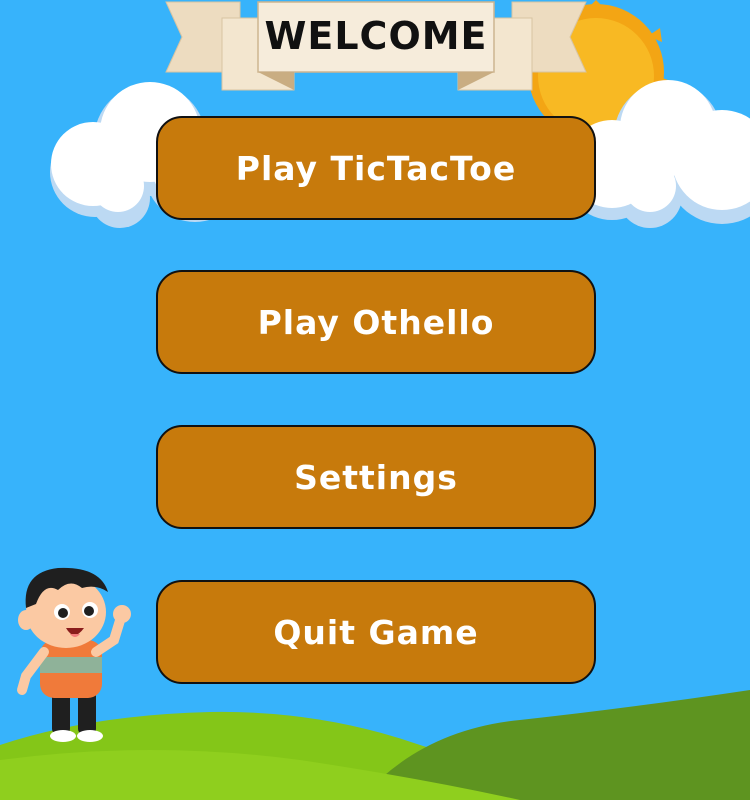  I want to click on page-title: WELCOME, so click(376, 36).